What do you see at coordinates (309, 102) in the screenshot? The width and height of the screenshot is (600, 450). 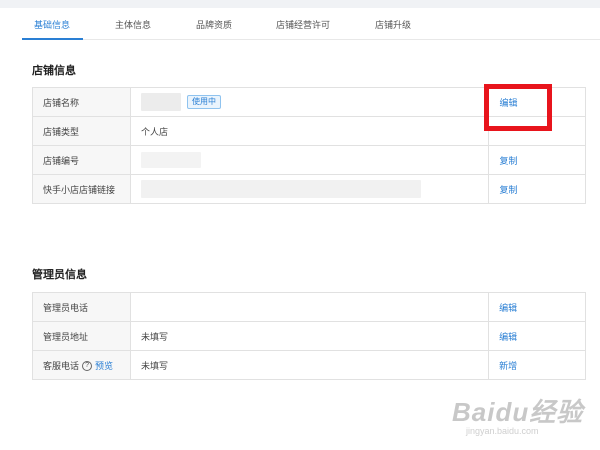 I see `shop-name-value: 使用中` at bounding box center [309, 102].